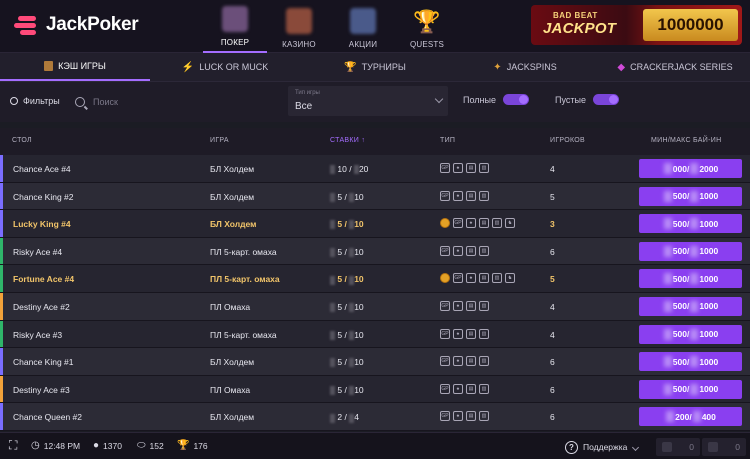  Describe the element at coordinates (234, 67) in the screenshot. I see `tab-luck-or-muck-label: LUCK OR MUCK` at that location.